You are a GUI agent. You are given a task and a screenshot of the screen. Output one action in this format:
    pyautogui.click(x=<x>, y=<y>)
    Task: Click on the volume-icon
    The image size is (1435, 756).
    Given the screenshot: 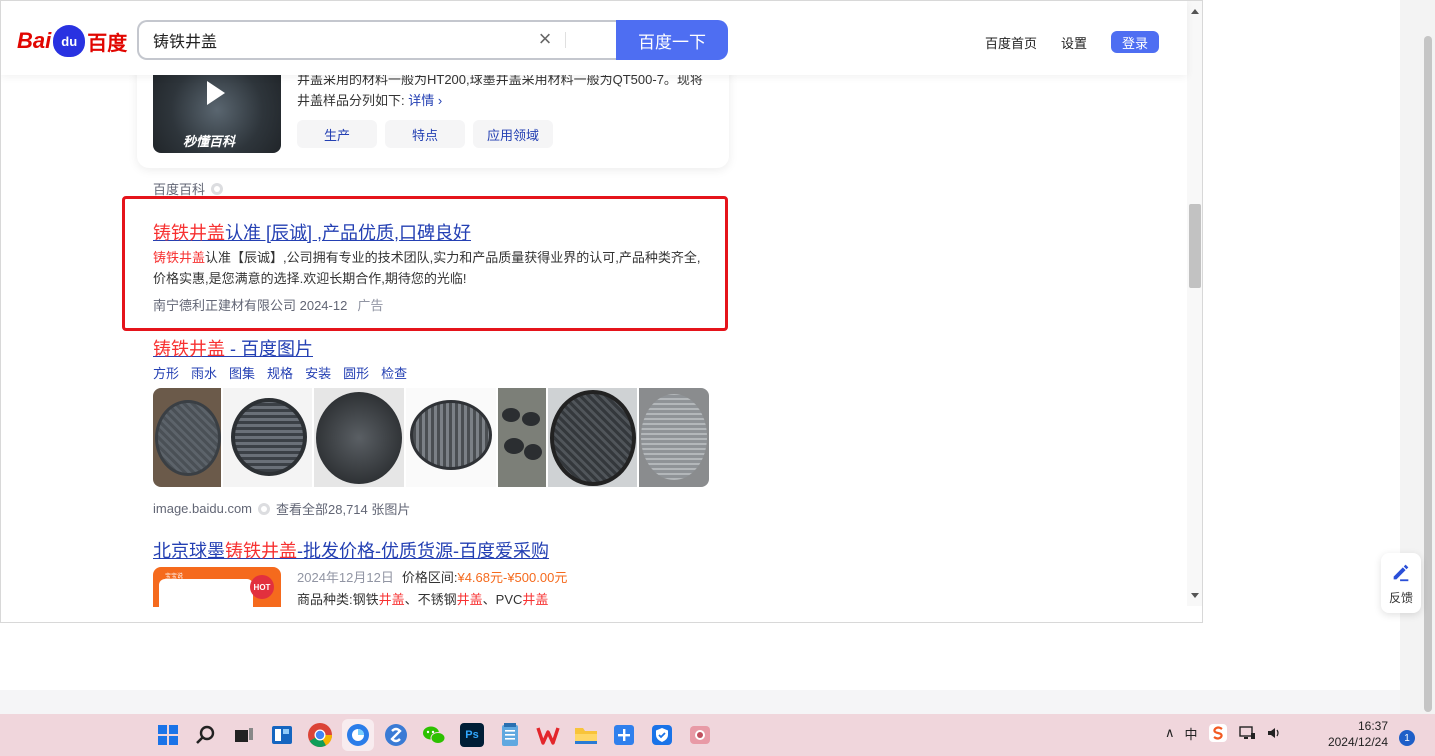 What is the action you would take?
    pyautogui.click(x=1274, y=733)
    